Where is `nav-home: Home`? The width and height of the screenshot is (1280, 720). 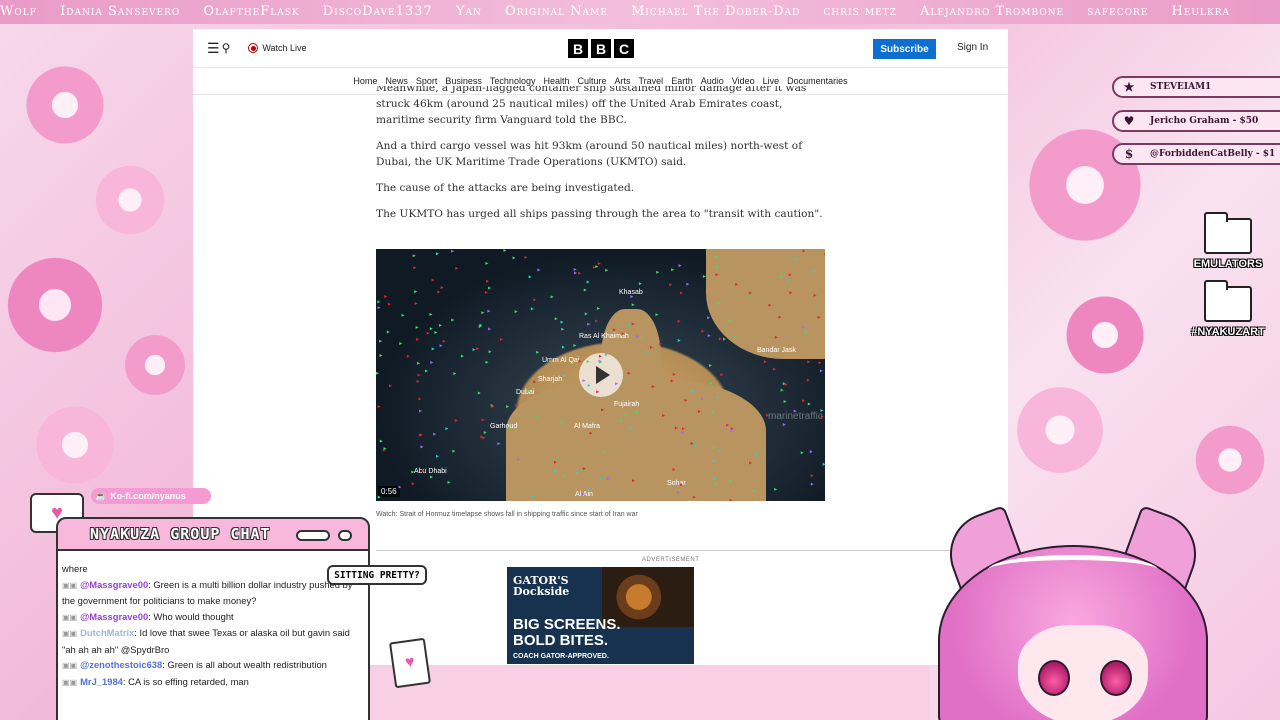
nav-home: Home is located at coordinates (365, 81).